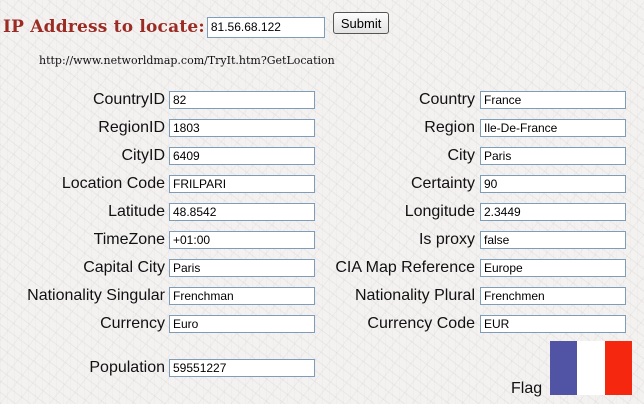 Image resolution: width=644 pixels, height=404 pixels. I want to click on field-label: Currency Code, so click(421, 323).